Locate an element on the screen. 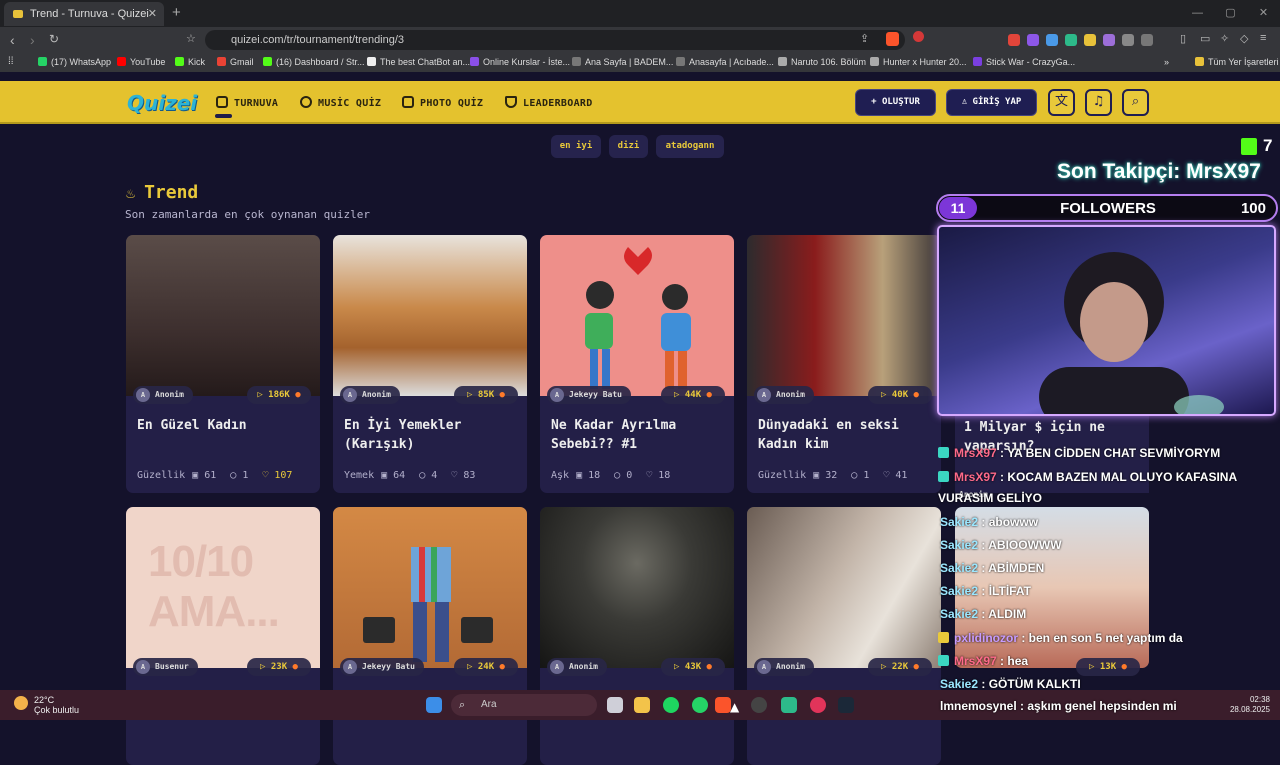  user-icon: ♙ is located at coordinates (967, 102).